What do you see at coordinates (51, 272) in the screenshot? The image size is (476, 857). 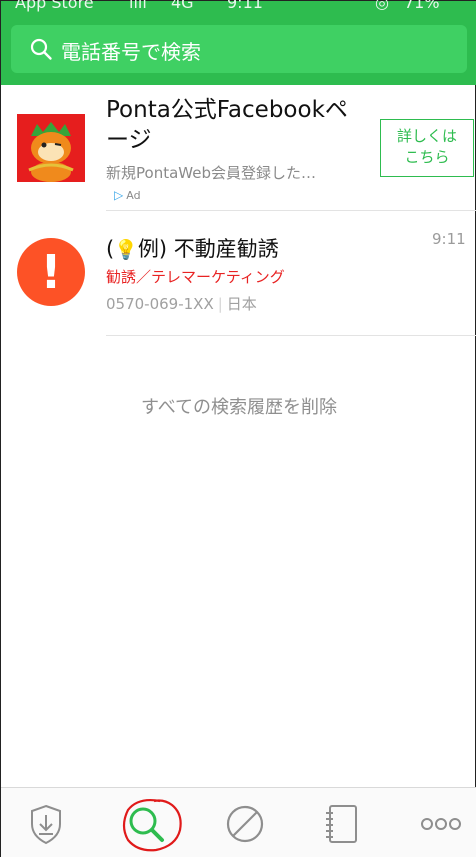 I see `alert-icon: !` at bounding box center [51, 272].